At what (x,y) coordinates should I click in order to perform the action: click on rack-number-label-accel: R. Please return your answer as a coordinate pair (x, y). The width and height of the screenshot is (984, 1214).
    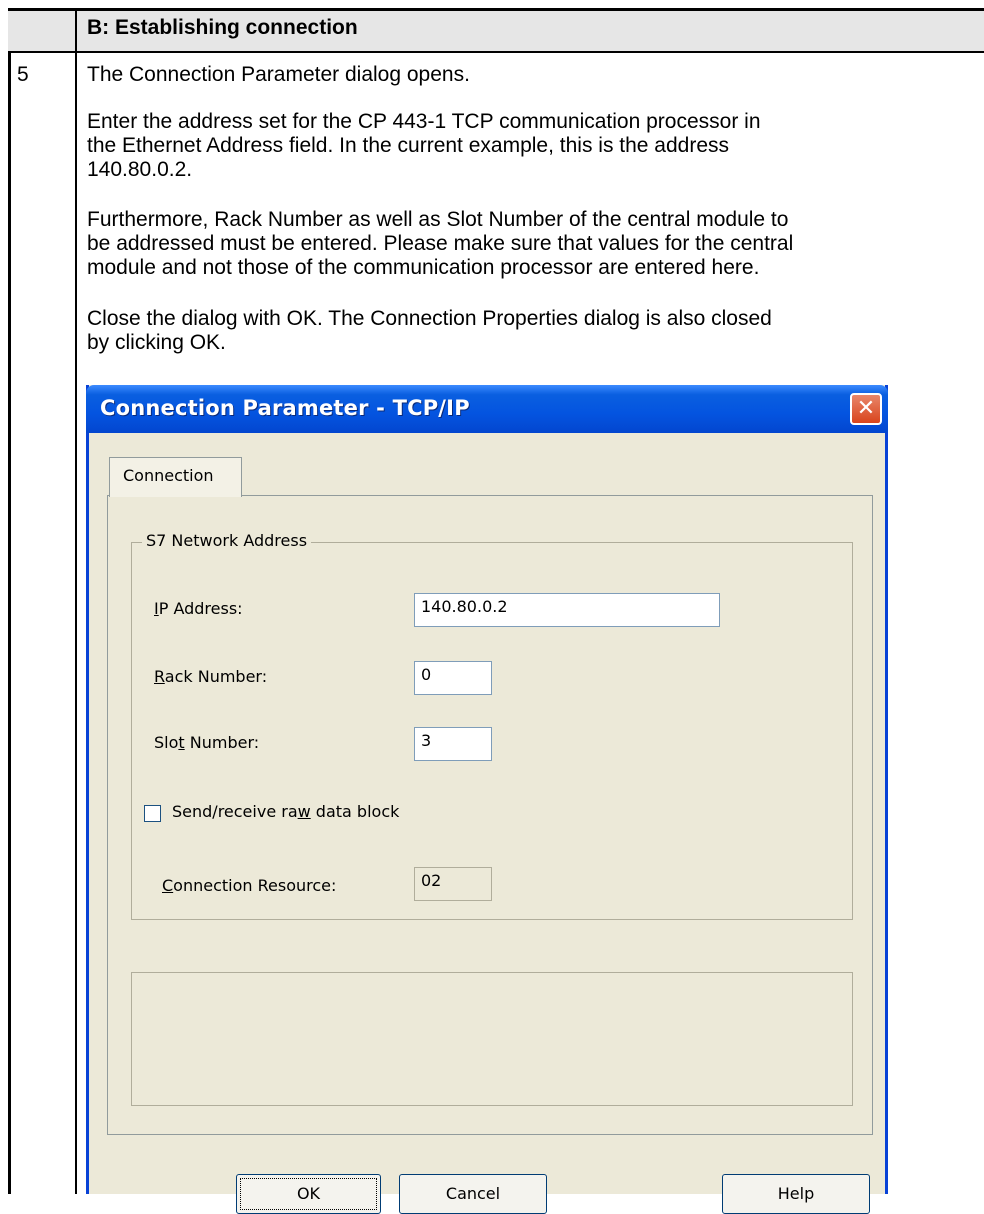
    Looking at the image, I should click on (159, 676).